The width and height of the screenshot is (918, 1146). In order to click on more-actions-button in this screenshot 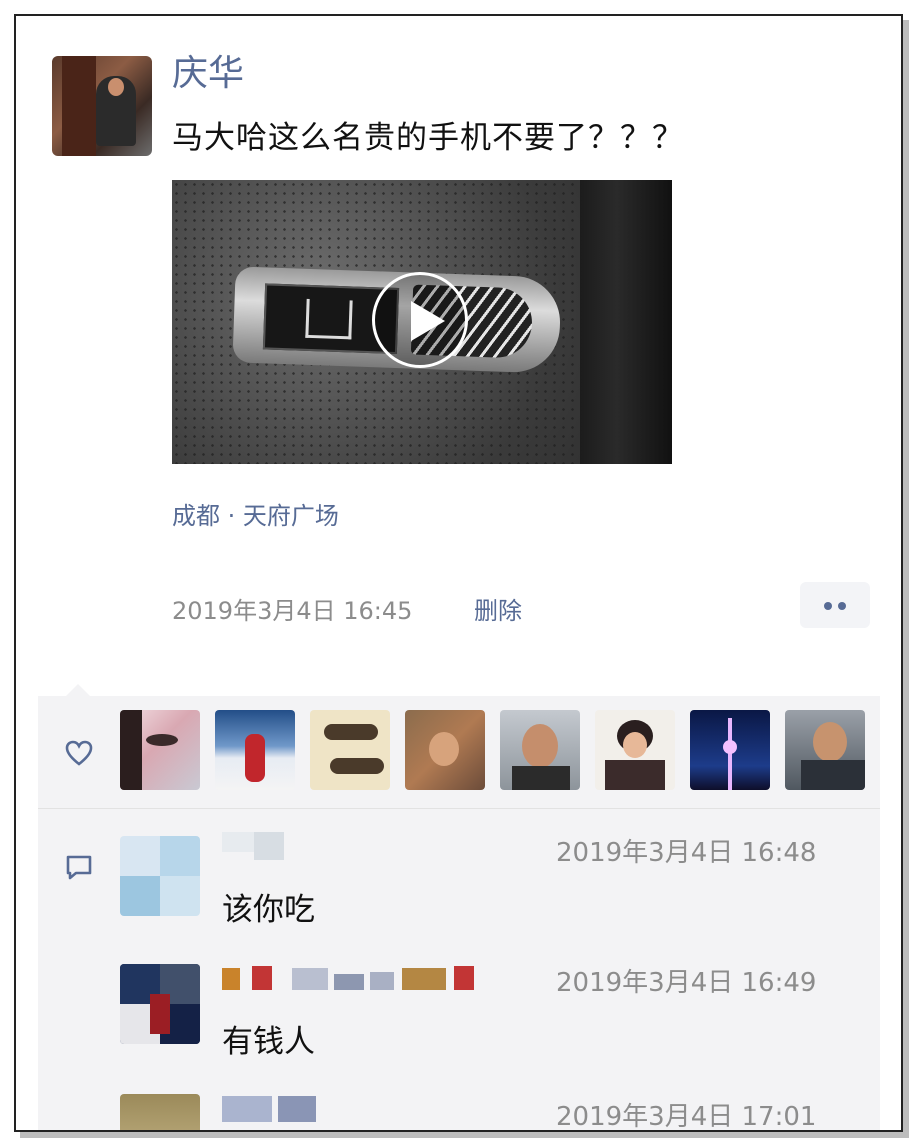, I will do `click(835, 605)`.